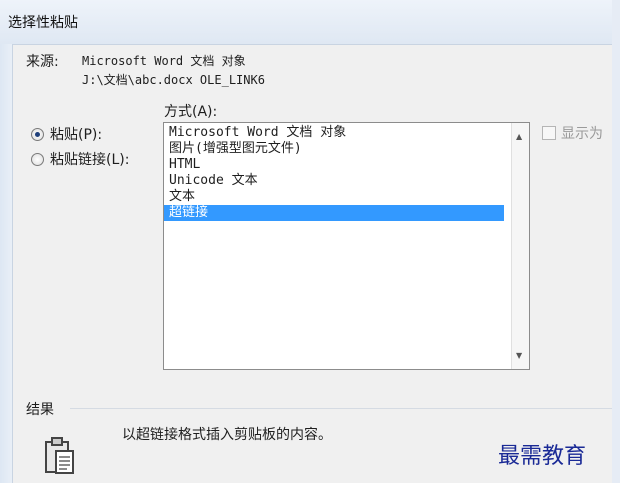 This screenshot has height=483, width=620. I want to click on result-divider, so click(341, 408).